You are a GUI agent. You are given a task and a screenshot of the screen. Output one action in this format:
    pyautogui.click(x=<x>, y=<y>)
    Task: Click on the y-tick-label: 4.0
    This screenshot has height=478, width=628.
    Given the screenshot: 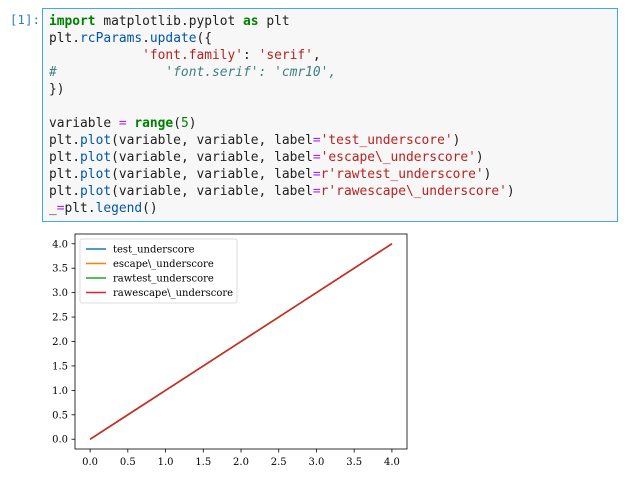 What is the action you would take?
    pyautogui.click(x=60, y=244)
    